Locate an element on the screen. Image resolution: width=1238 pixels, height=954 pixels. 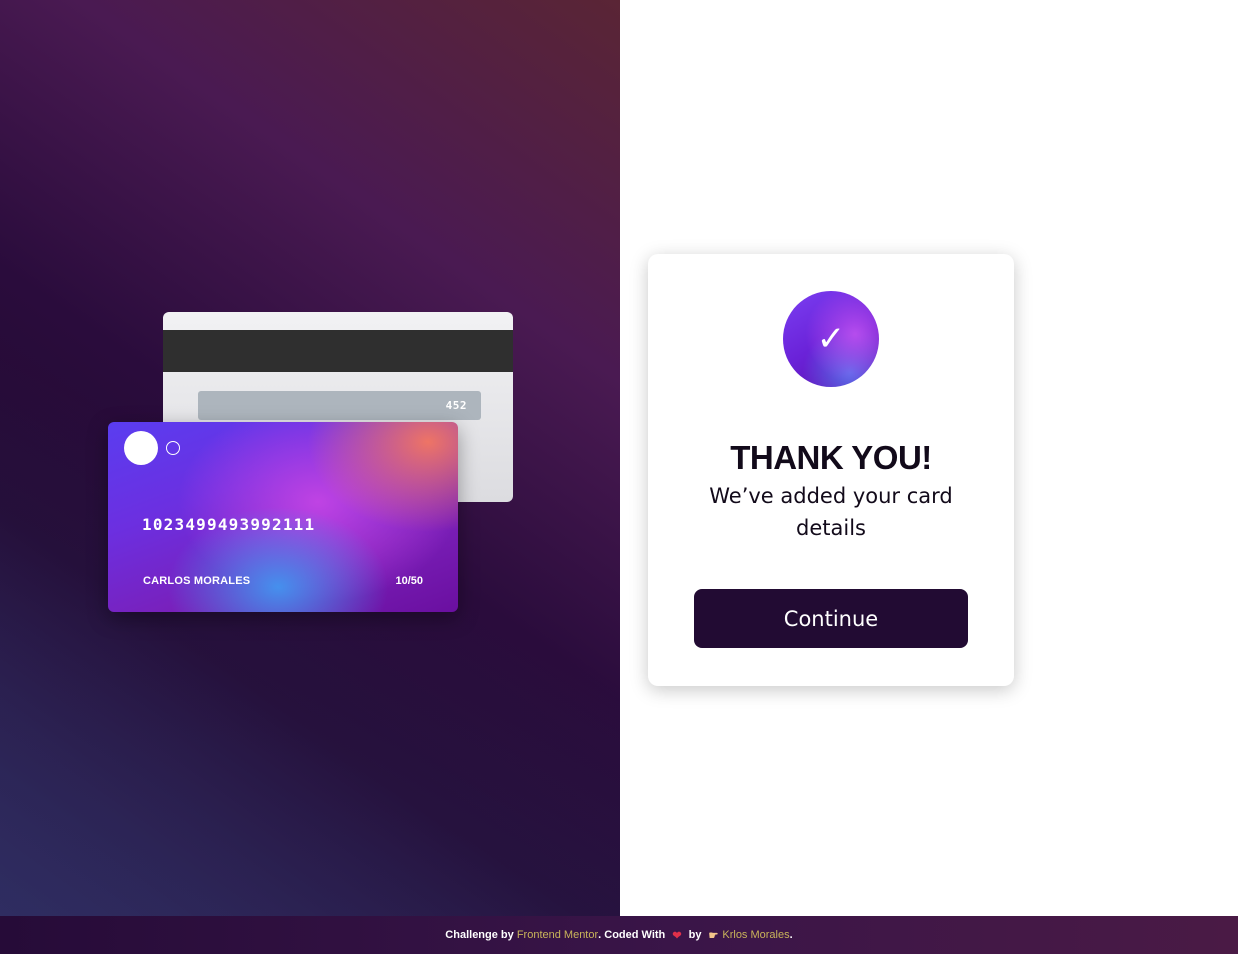
heart-icon: ❤ is located at coordinates (677, 935).